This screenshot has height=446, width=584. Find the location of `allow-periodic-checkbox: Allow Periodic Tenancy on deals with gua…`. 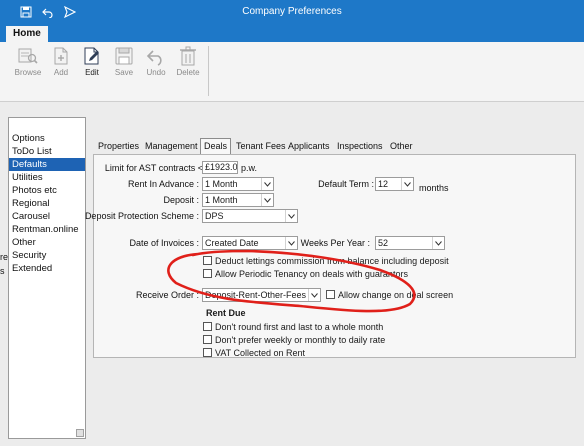

allow-periodic-checkbox: Allow Periodic Tenancy on deals with gua… is located at coordinates (305, 273).